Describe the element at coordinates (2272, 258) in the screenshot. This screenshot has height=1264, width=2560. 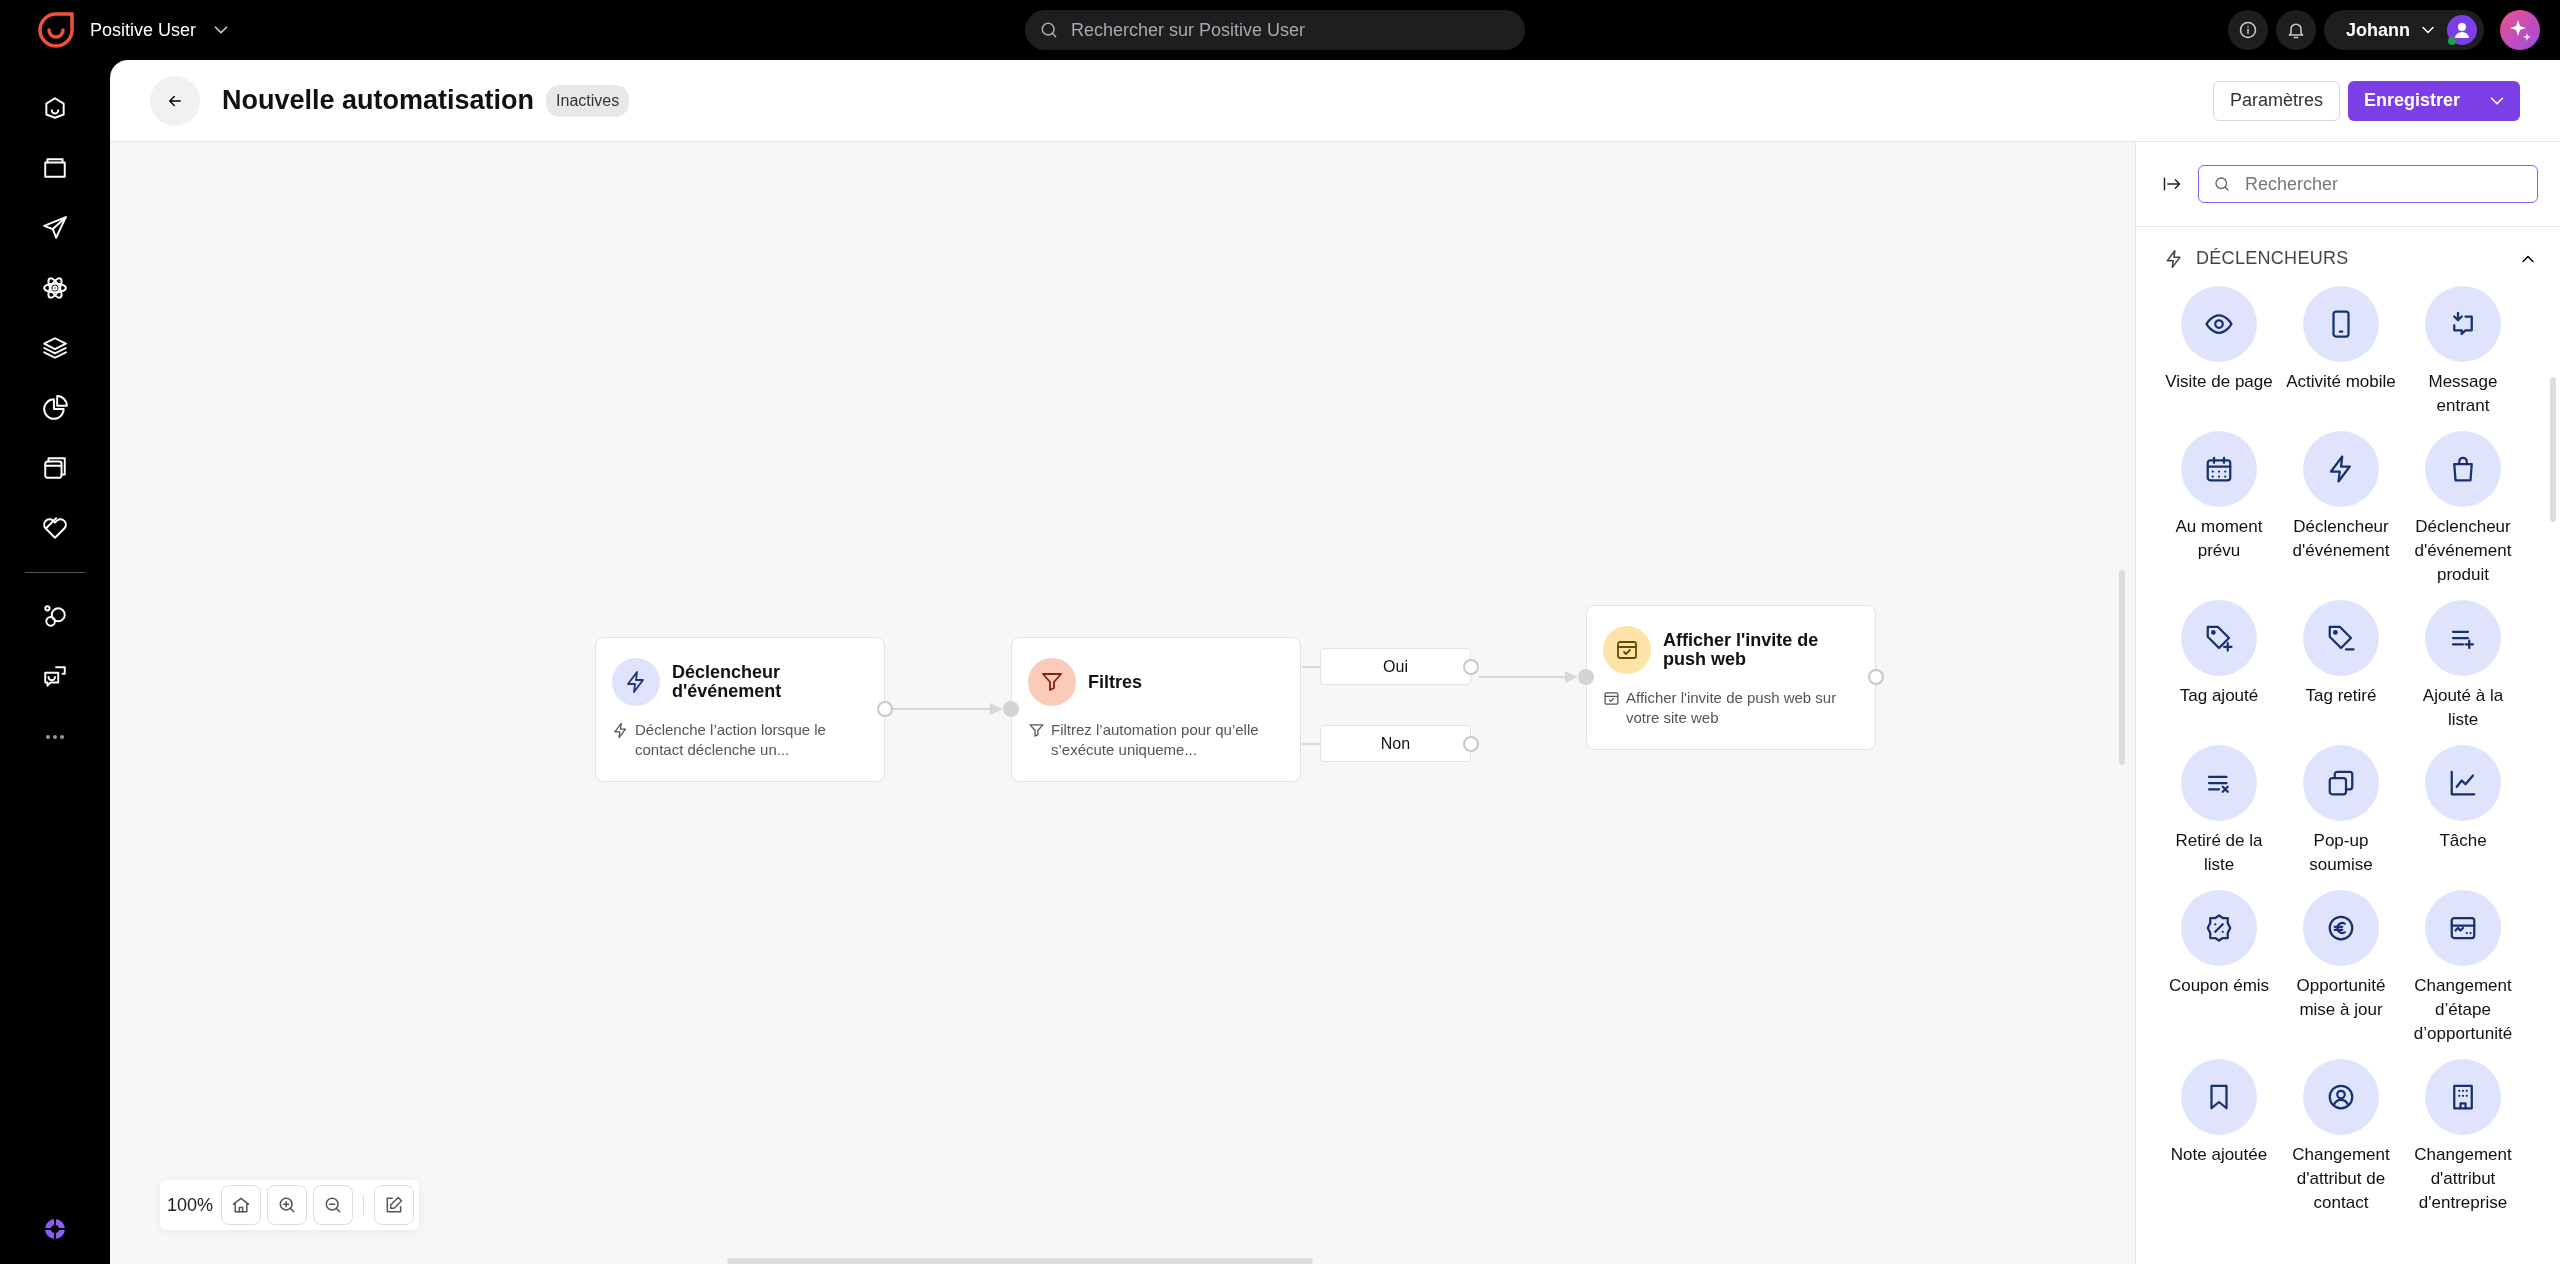
I see `section-title: DÉCLENCHEURS` at that location.